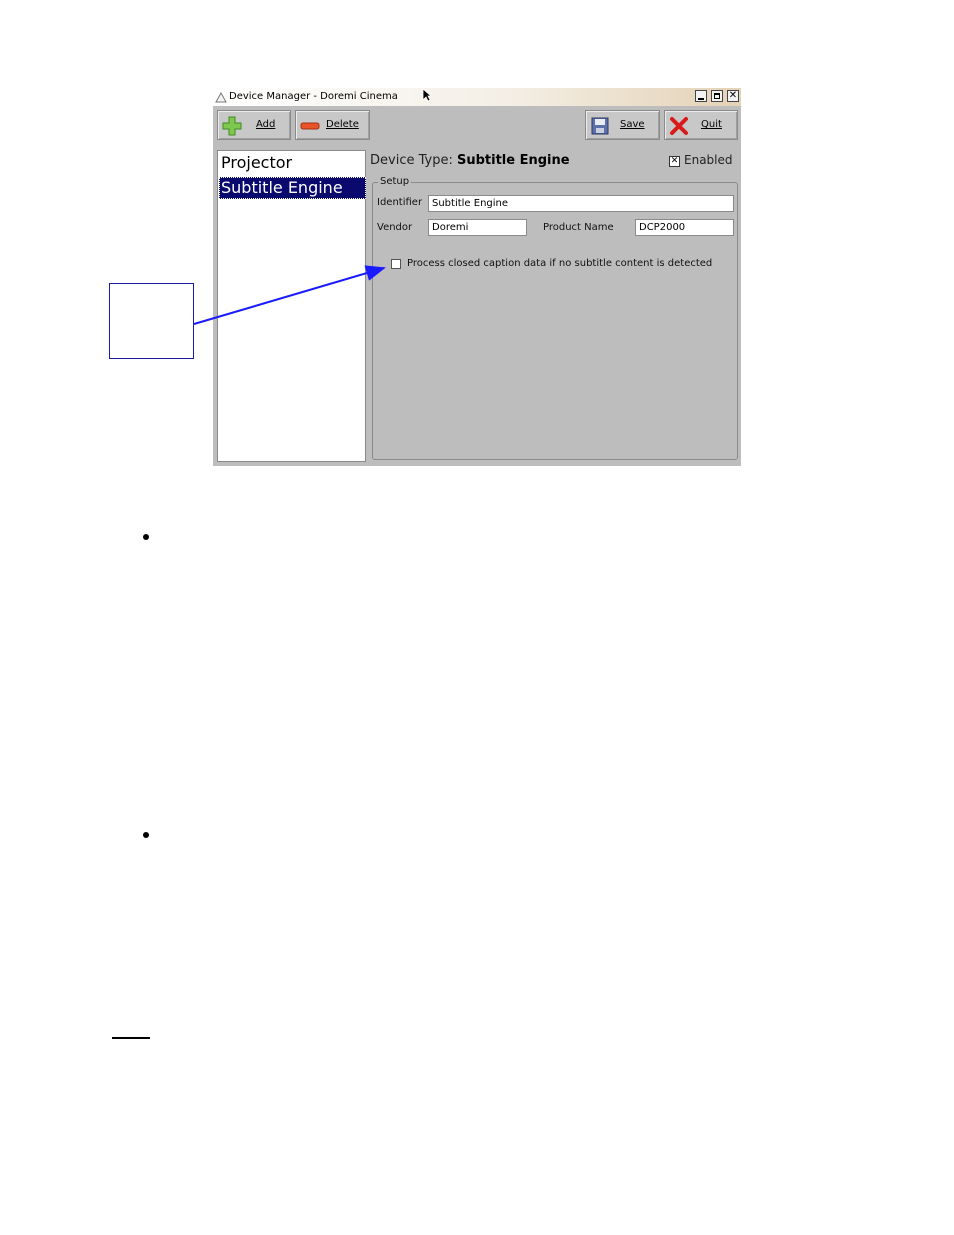 This screenshot has width=954, height=1235. Describe the element at coordinates (396, 264) in the screenshot. I see `closed-caption-checkbox` at that location.